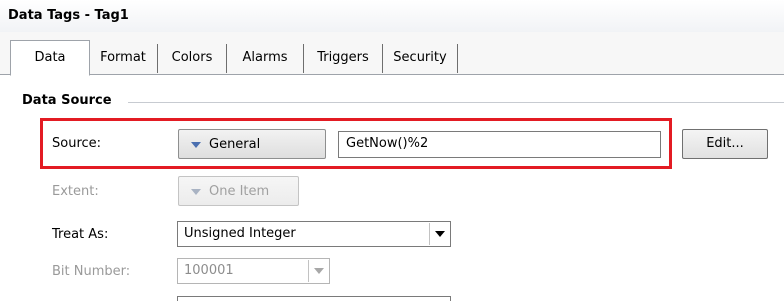 Image resolution: width=784 pixels, height=301 pixels. Describe the element at coordinates (499, 144) in the screenshot. I see `source-expression-input: GetNow()%2` at that location.